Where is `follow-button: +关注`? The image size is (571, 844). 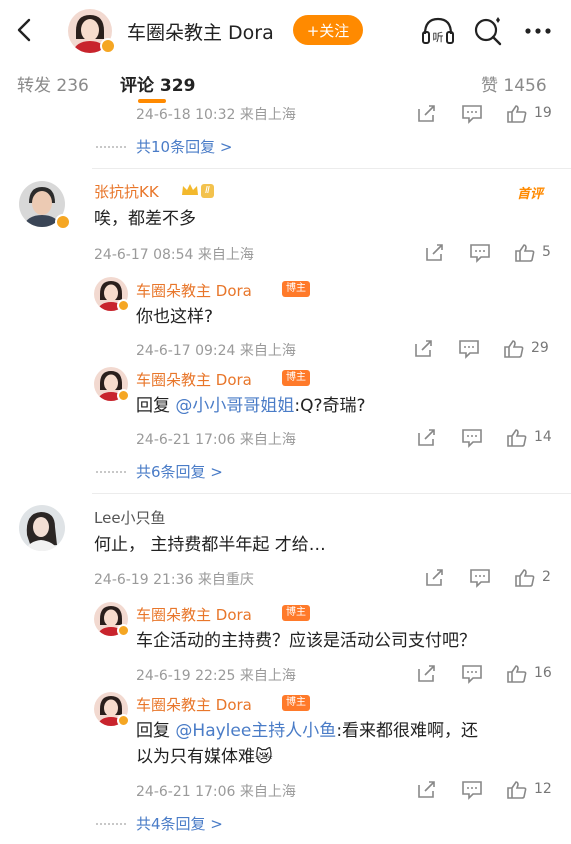
follow-button: +关注 is located at coordinates (328, 30).